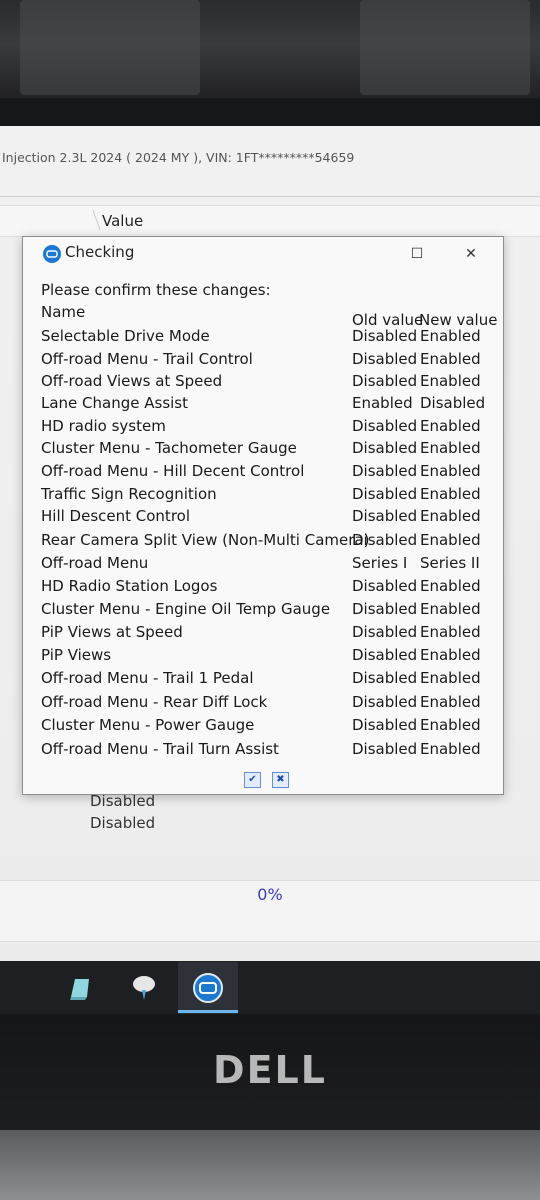  What do you see at coordinates (154, 702) in the screenshot?
I see `setting-name: Off-road Menu - Rear Diff Lock` at bounding box center [154, 702].